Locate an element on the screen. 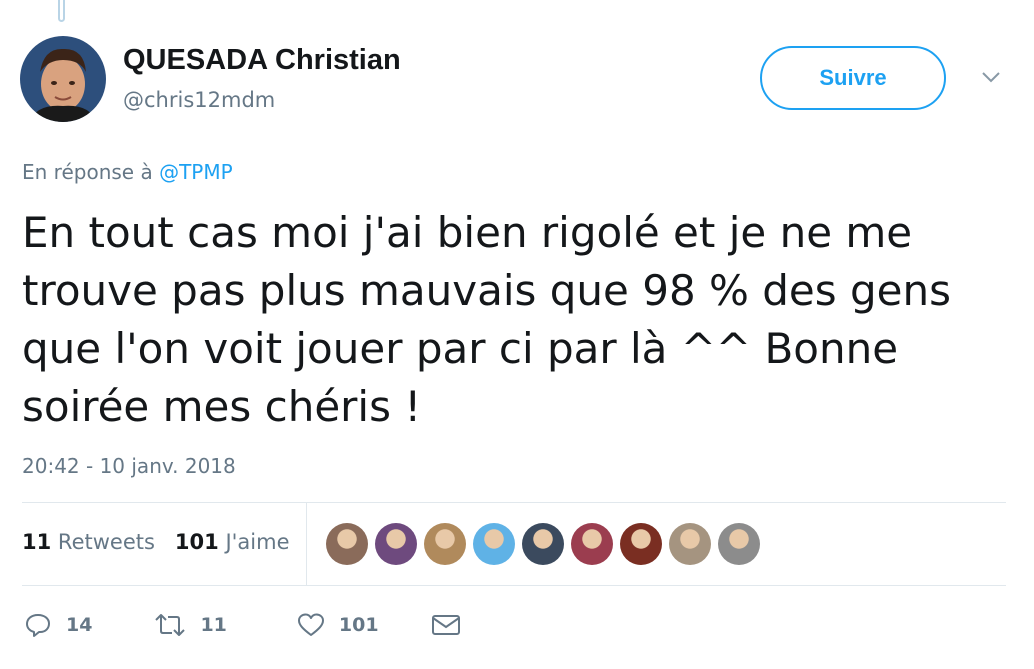 The width and height of the screenshot is (1034, 669). retweets-count: 11 is located at coordinates (37, 542).